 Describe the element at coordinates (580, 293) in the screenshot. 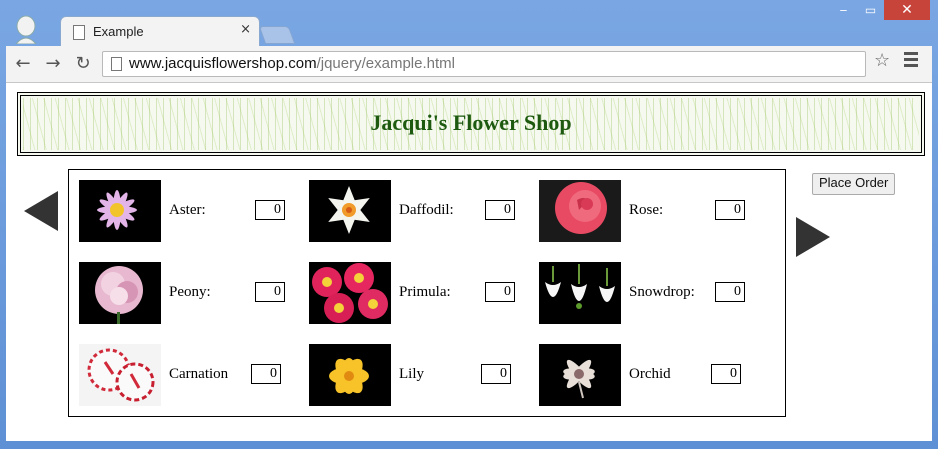

I see `snowdrop-image` at that location.